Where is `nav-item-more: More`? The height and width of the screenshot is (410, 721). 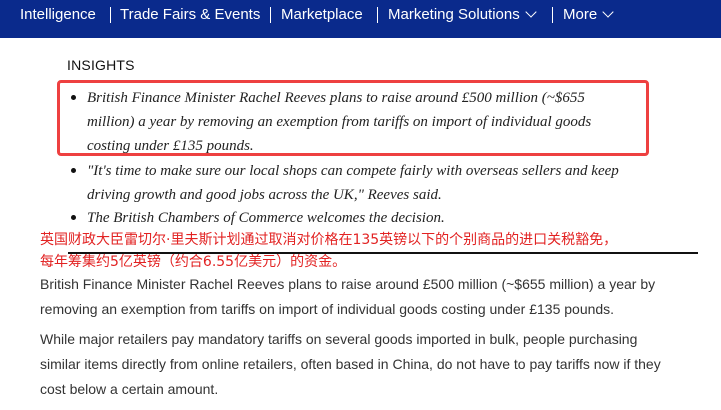
nav-item-more: More is located at coordinates (588, 15).